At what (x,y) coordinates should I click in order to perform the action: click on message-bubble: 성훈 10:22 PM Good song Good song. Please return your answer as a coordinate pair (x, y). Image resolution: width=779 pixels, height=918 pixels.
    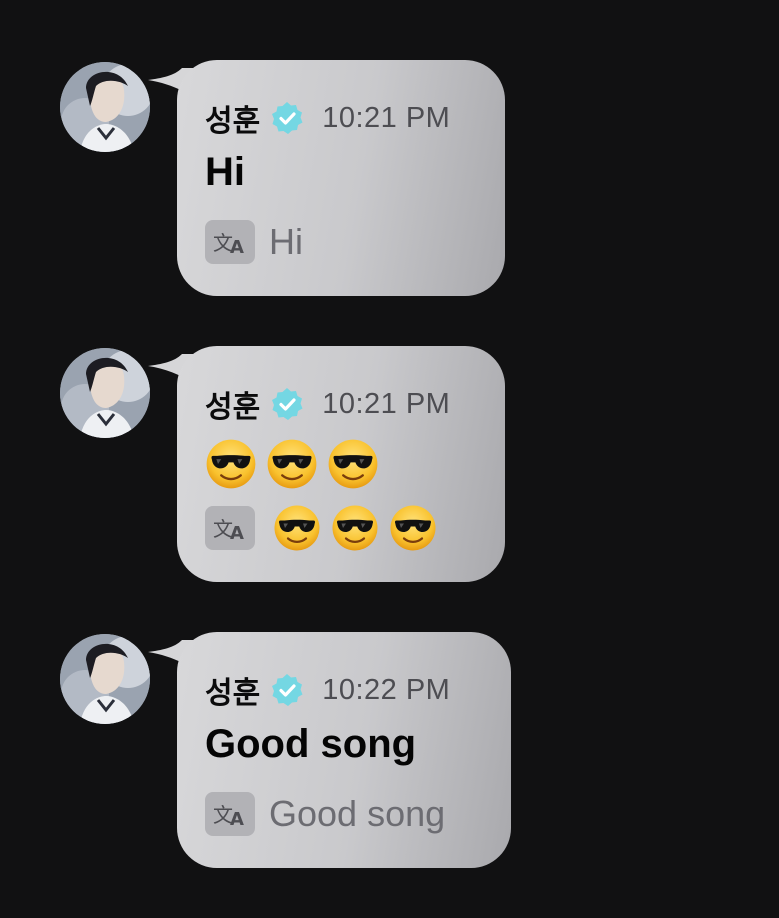
    Looking at the image, I should click on (344, 750).